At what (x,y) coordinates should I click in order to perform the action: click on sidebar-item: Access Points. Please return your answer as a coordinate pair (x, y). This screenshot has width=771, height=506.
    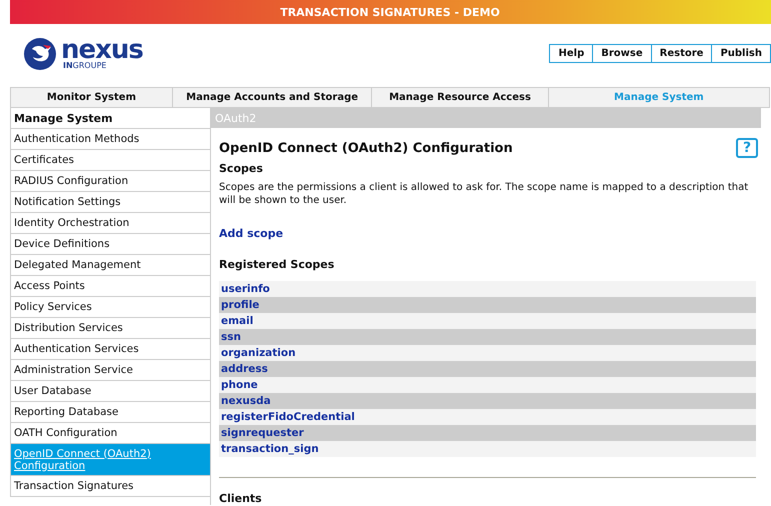
    Looking at the image, I should click on (110, 286).